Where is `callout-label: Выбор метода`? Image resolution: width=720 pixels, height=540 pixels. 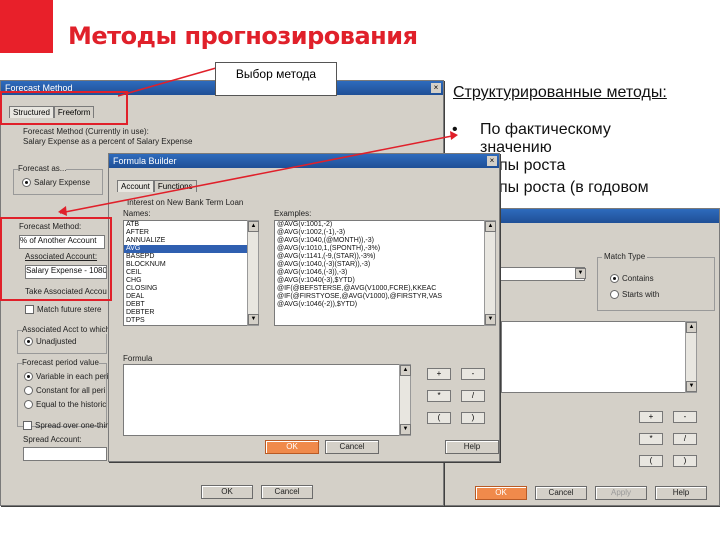
callout-label: Выбор метода is located at coordinates (276, 74).